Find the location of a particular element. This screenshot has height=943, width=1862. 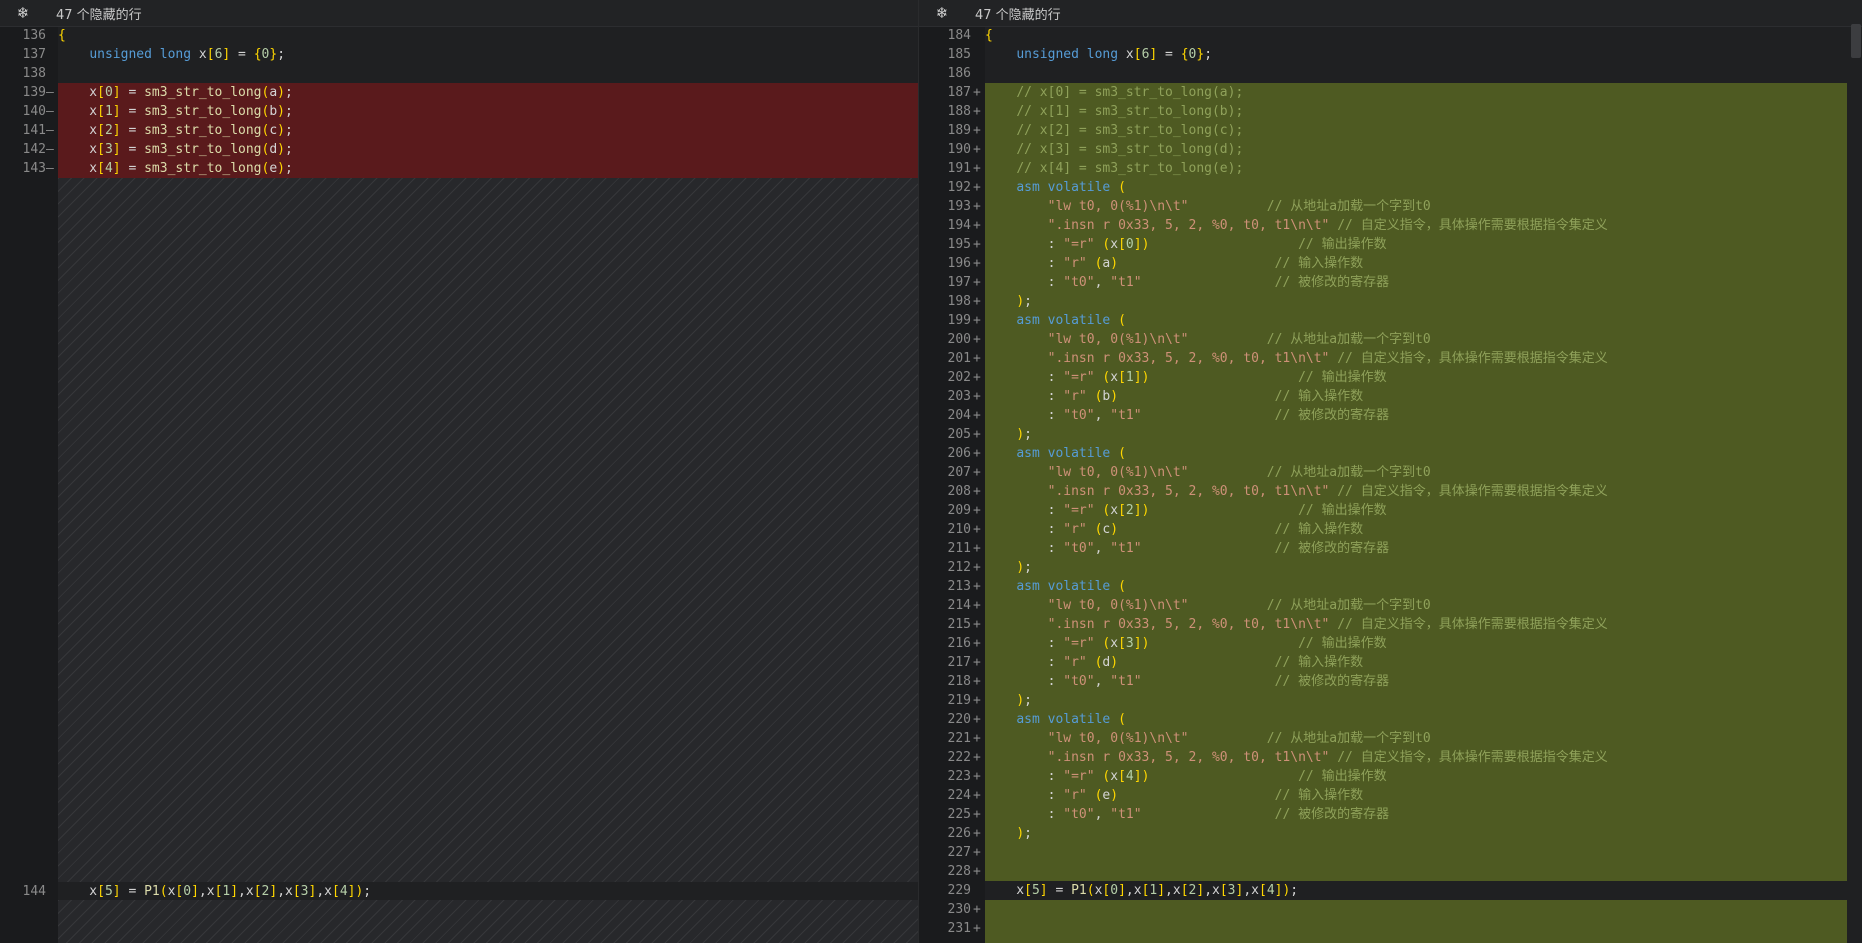

code-line: 137 unsigned long x[6] = {0}; is located at coordinates (459, 54).